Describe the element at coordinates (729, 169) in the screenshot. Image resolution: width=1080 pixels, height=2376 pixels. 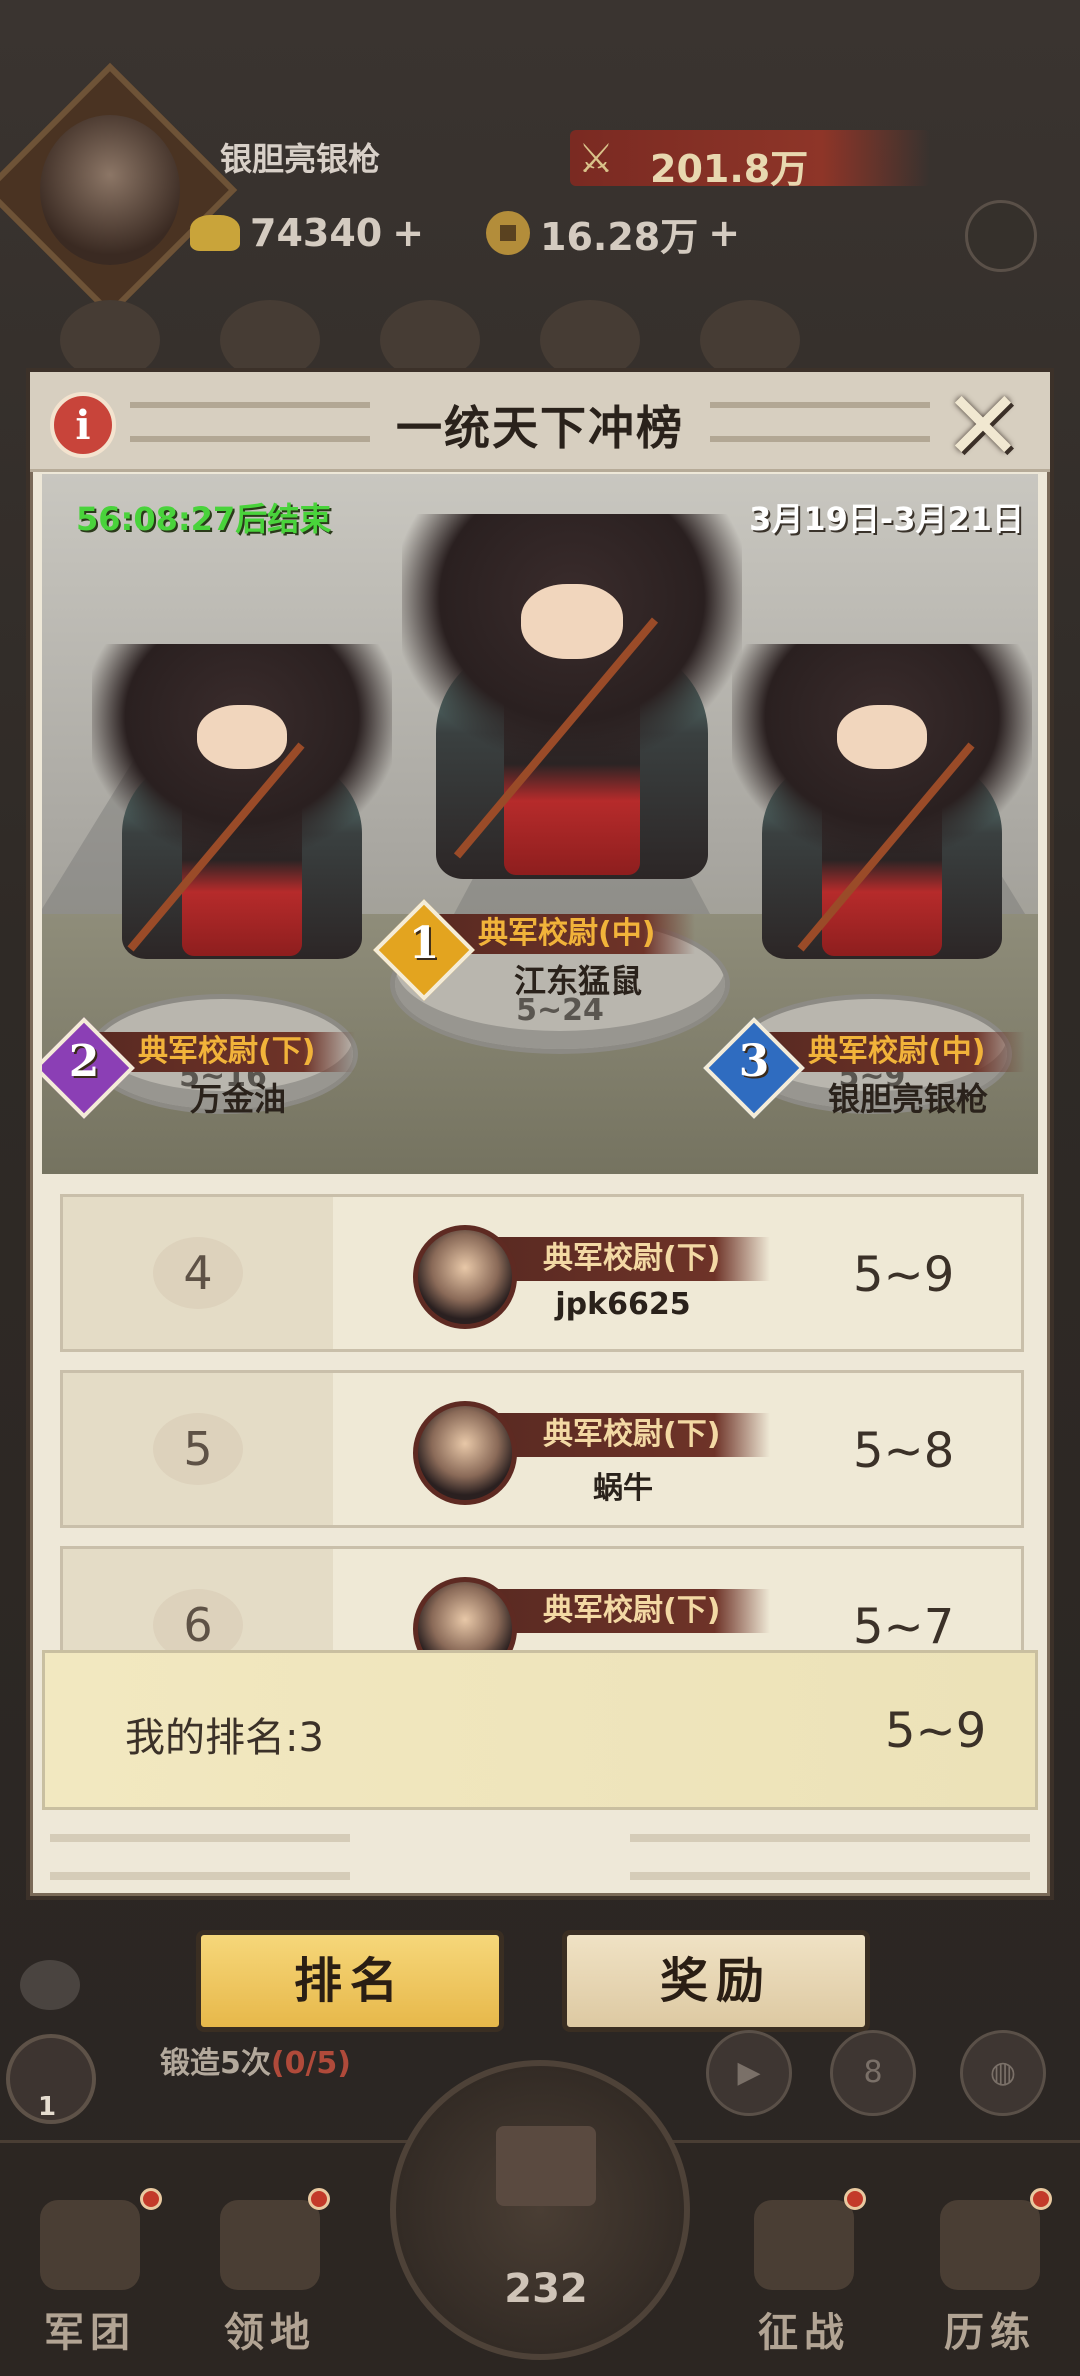
I see `power-value: 201.8万` at that location.